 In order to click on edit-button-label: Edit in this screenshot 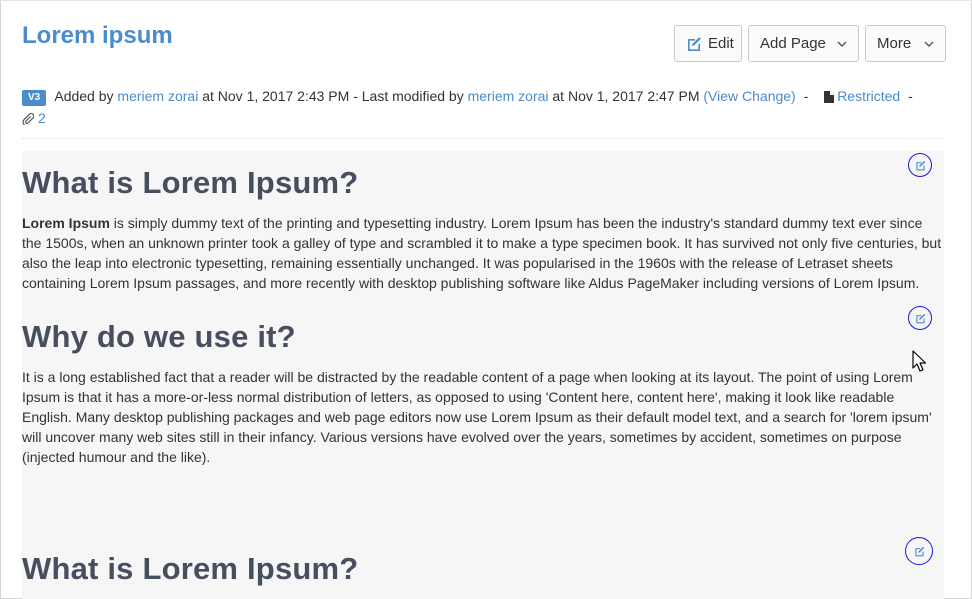, I will do `click(721, 43)`.